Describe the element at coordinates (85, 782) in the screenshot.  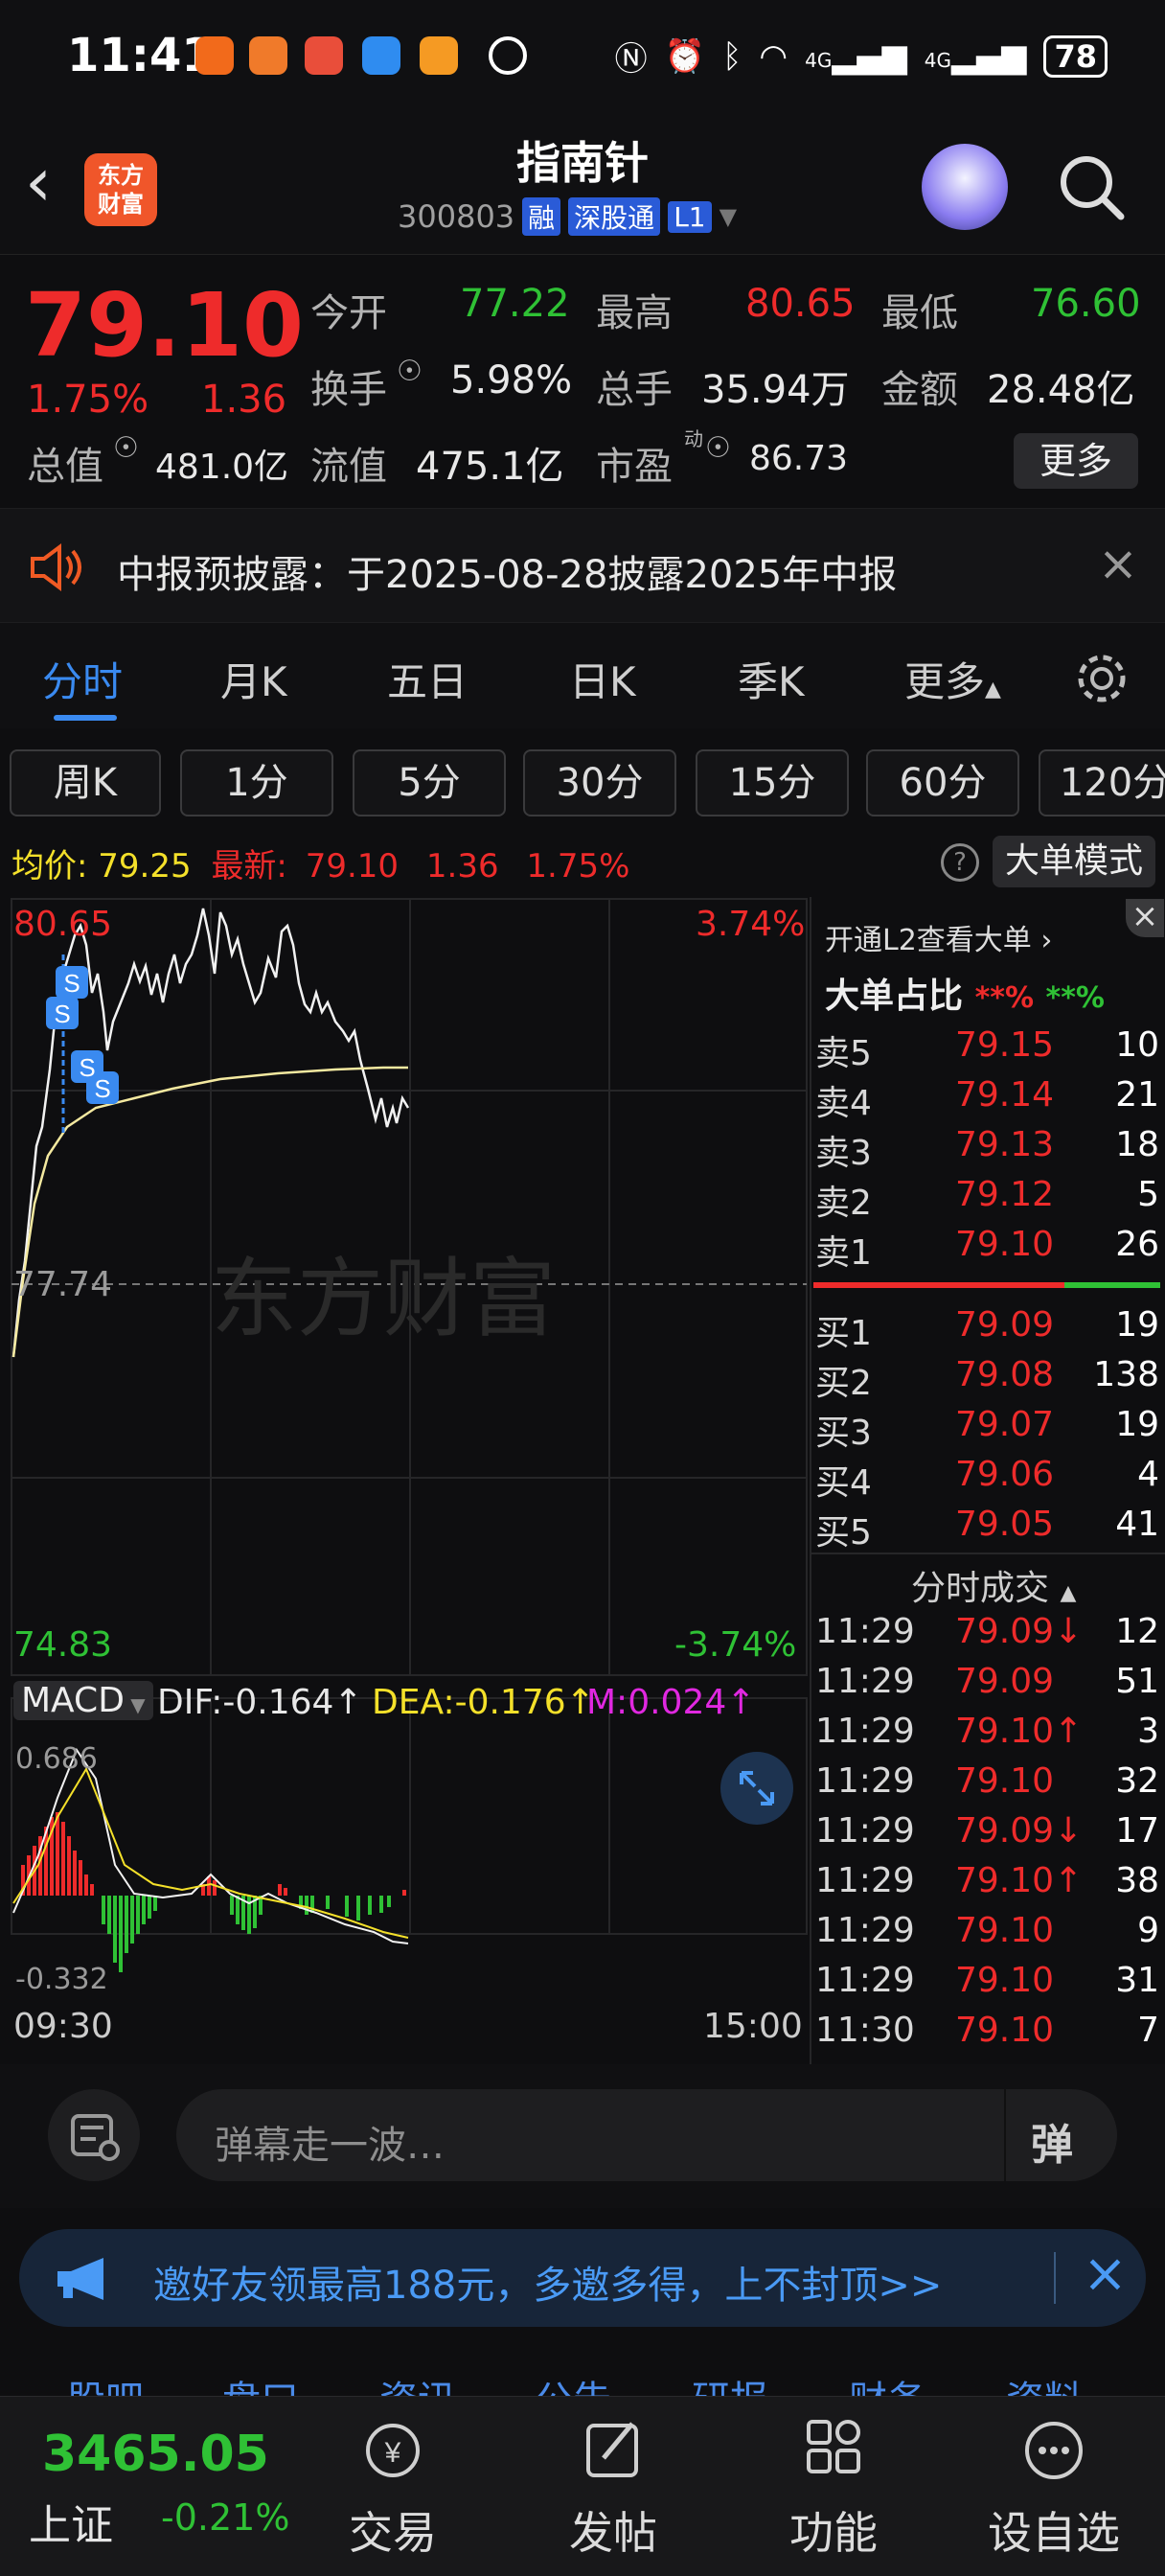
I see `period-weekly: 周K` at that location.